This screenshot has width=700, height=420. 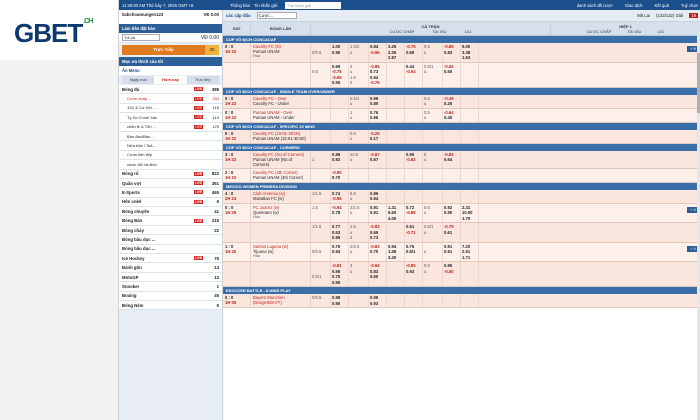 What do you see at coordinates (170, 296) in the screenshot?
I see `sport-item: Boxing 45` at bounding box center [170, 296].